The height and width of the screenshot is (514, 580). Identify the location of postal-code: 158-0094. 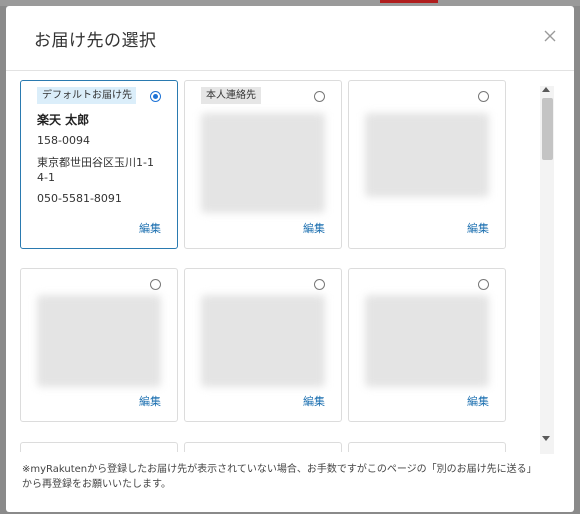
(63, 140).